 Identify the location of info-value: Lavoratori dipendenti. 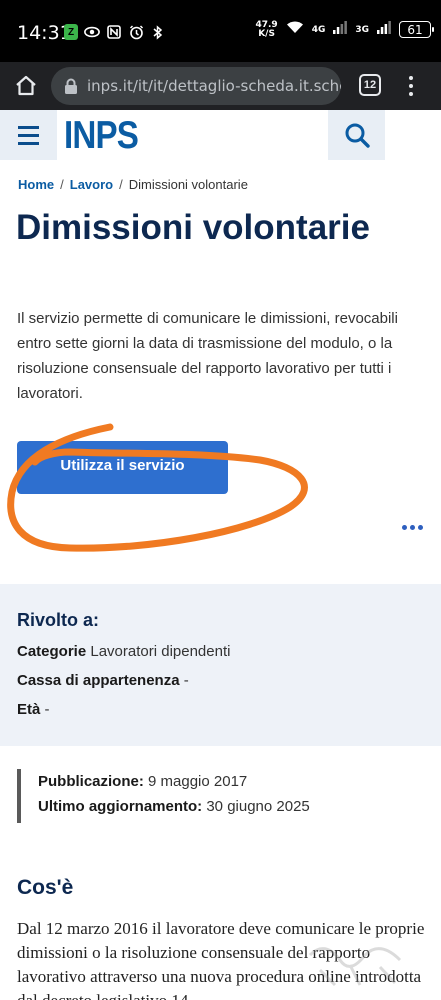
(160, 651).